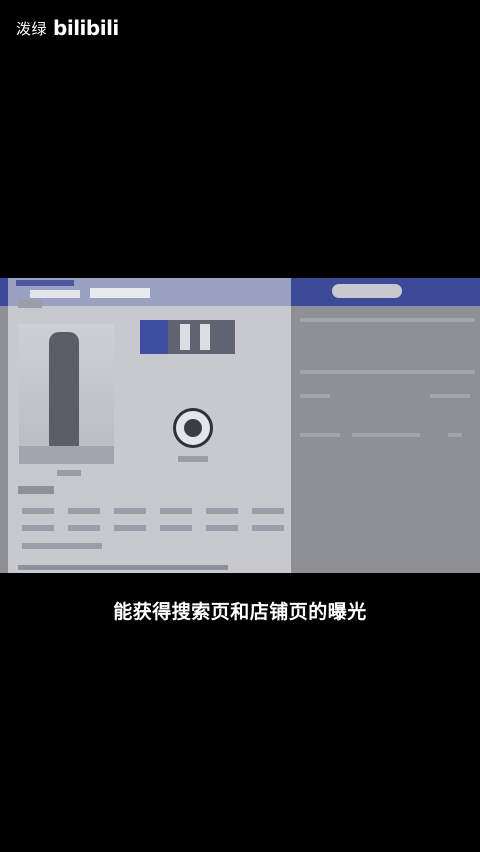 The image size is (480, 852). What do you see at coordinates (66, 400) in the screenshot?
I see `recording-product-image` at bounding box center [66, 400].